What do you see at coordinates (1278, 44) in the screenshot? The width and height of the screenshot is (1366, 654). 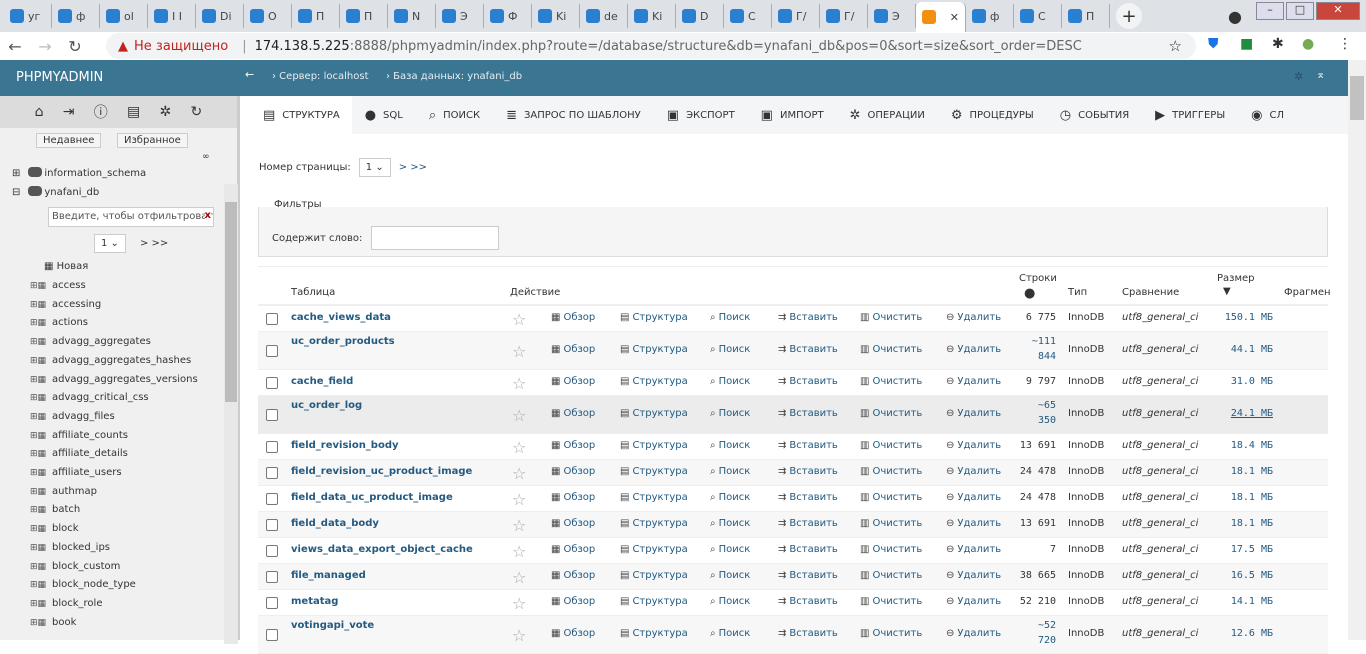 I see `puzzle-icon: ✱` at bounding box center [1278, 44].